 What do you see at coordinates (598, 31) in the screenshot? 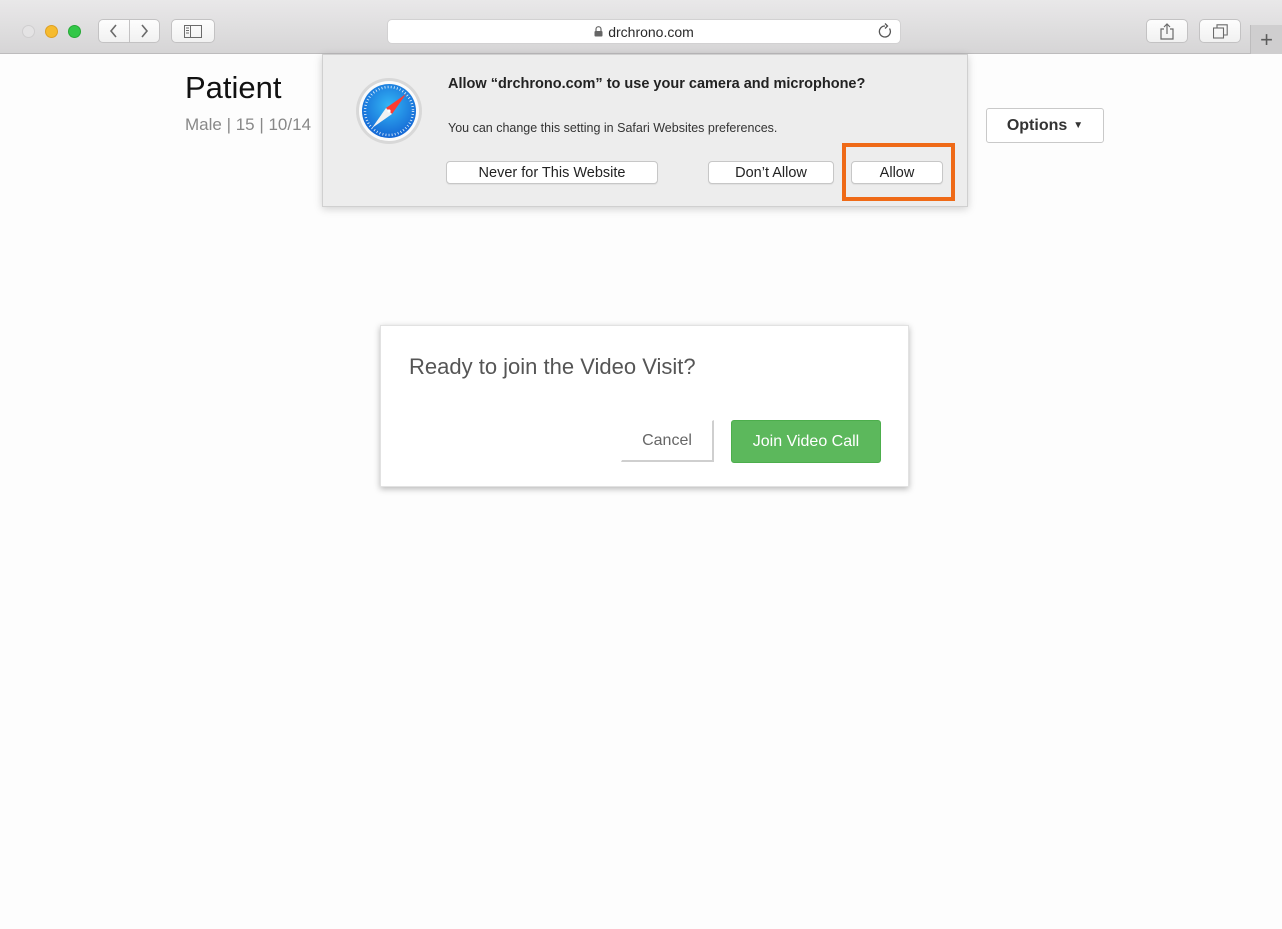
I see `lock-icon` at bounding box center [598, 31].